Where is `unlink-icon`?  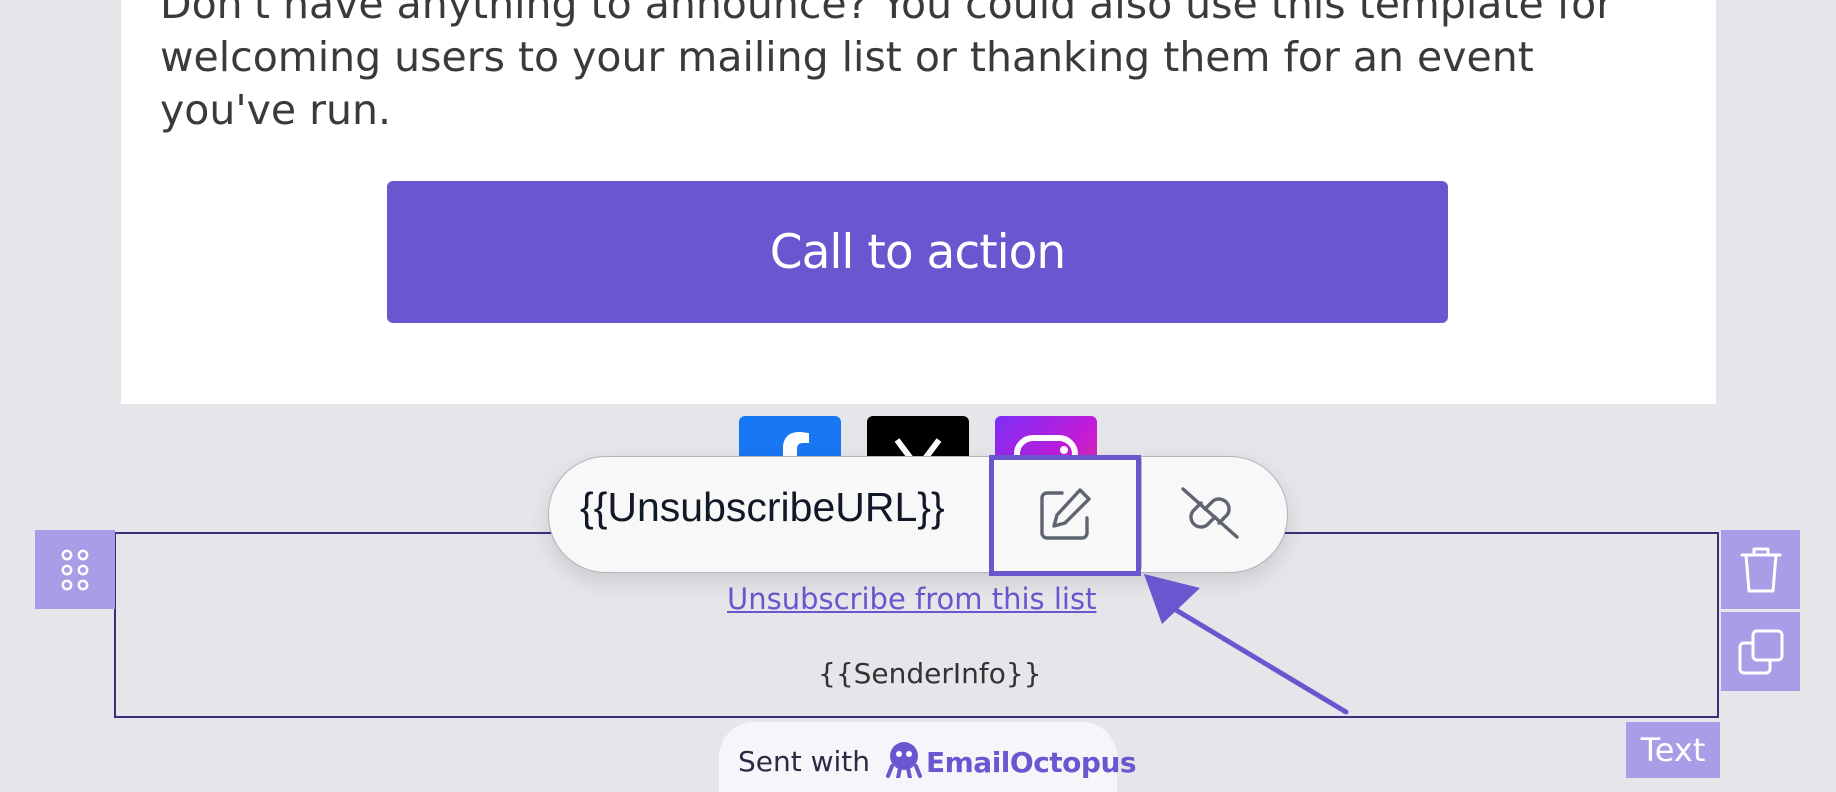 unlink-icon is located at coordinates (1210, 515).